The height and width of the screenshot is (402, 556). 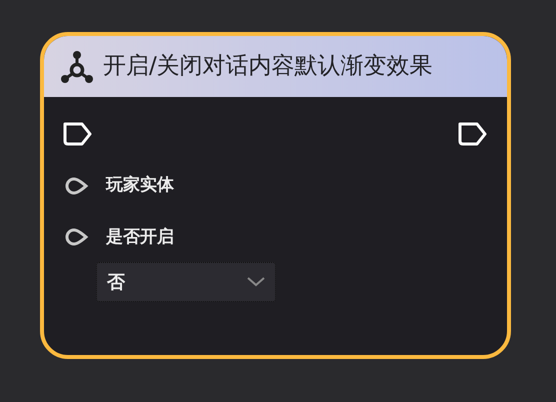 What do you see at coordinates (186, 282) in the screenshot?
I see `value-dropdown: 否` at bounding box center [186, 282].